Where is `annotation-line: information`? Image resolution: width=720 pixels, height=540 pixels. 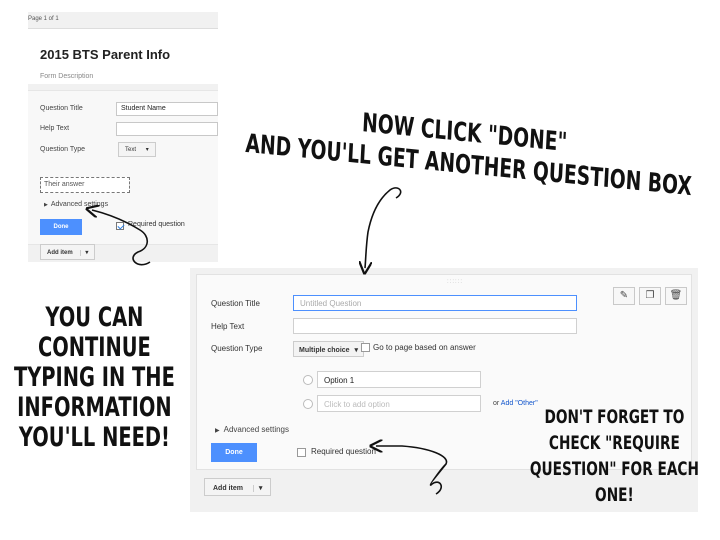 annotation-line: information is located at coordinates (94, 407).